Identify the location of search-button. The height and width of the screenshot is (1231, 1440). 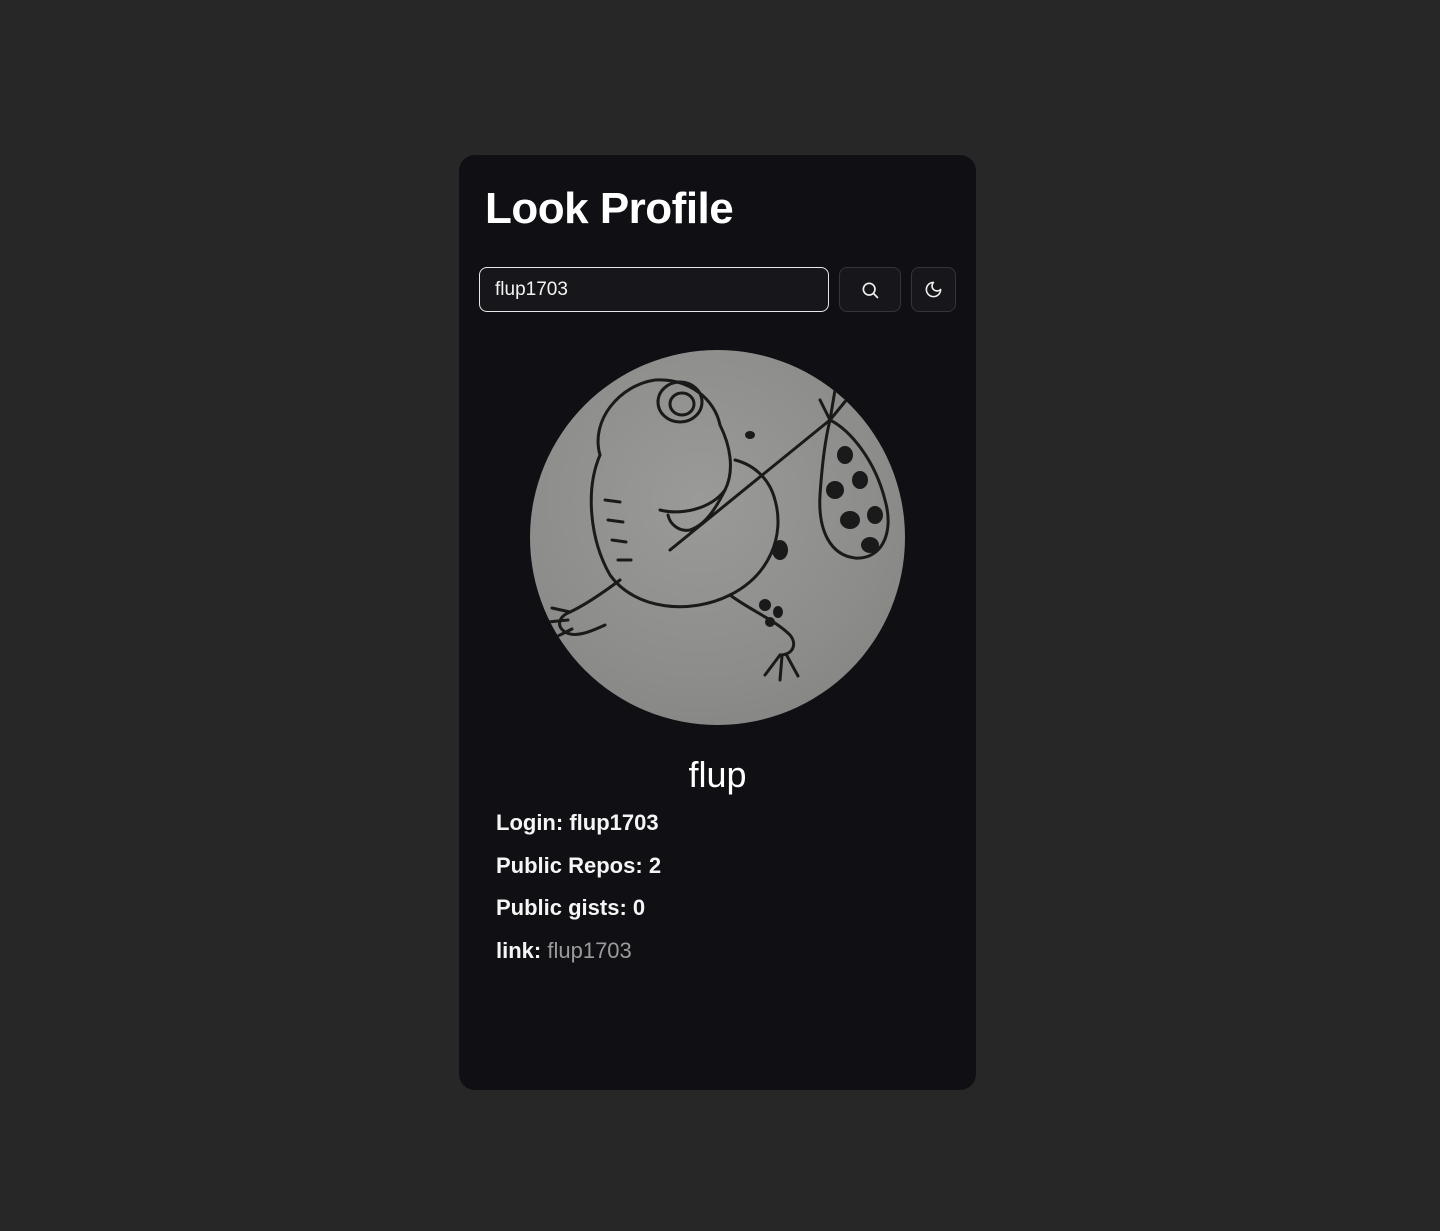
(870, 289).